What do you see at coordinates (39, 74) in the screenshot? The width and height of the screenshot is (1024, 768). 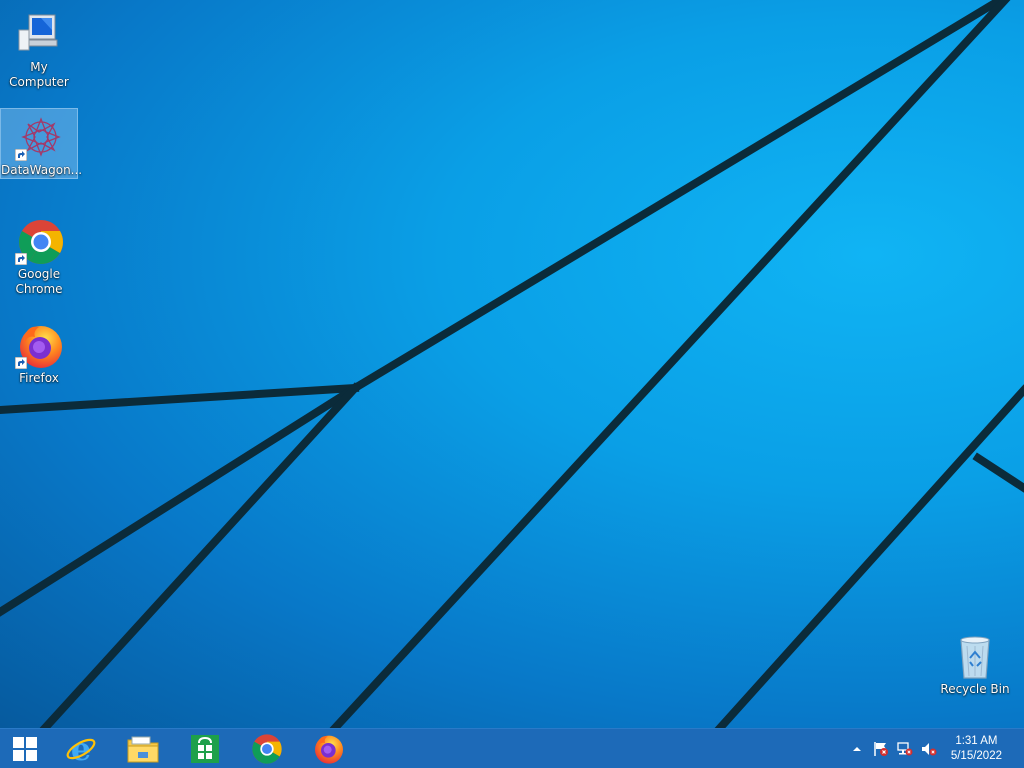 I see `desktop-icon-label: My Computer` at bounding box center [39, 74].